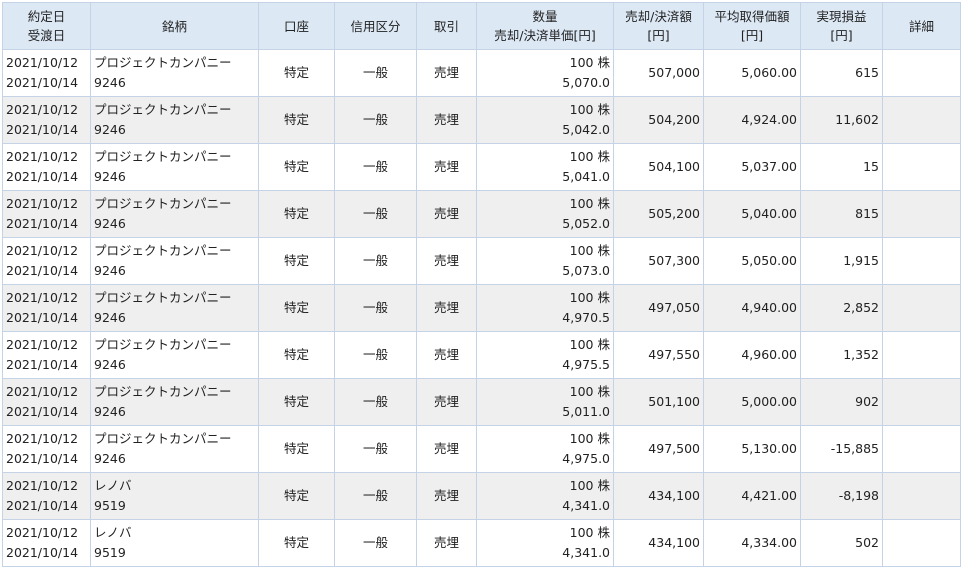  Describe the element at coordinates (841, 543) in the screenshot. I see `pnl-cell: 502` at that location.